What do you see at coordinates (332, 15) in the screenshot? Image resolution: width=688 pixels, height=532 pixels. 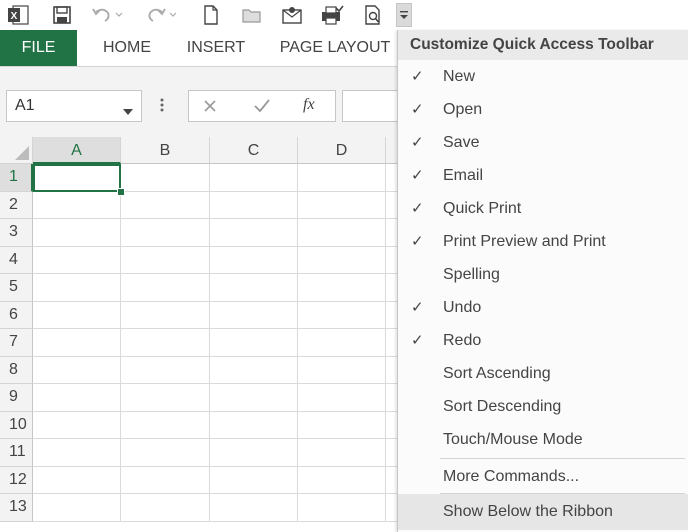 I see `quick-print-icon` at bounding box center [332, 15].